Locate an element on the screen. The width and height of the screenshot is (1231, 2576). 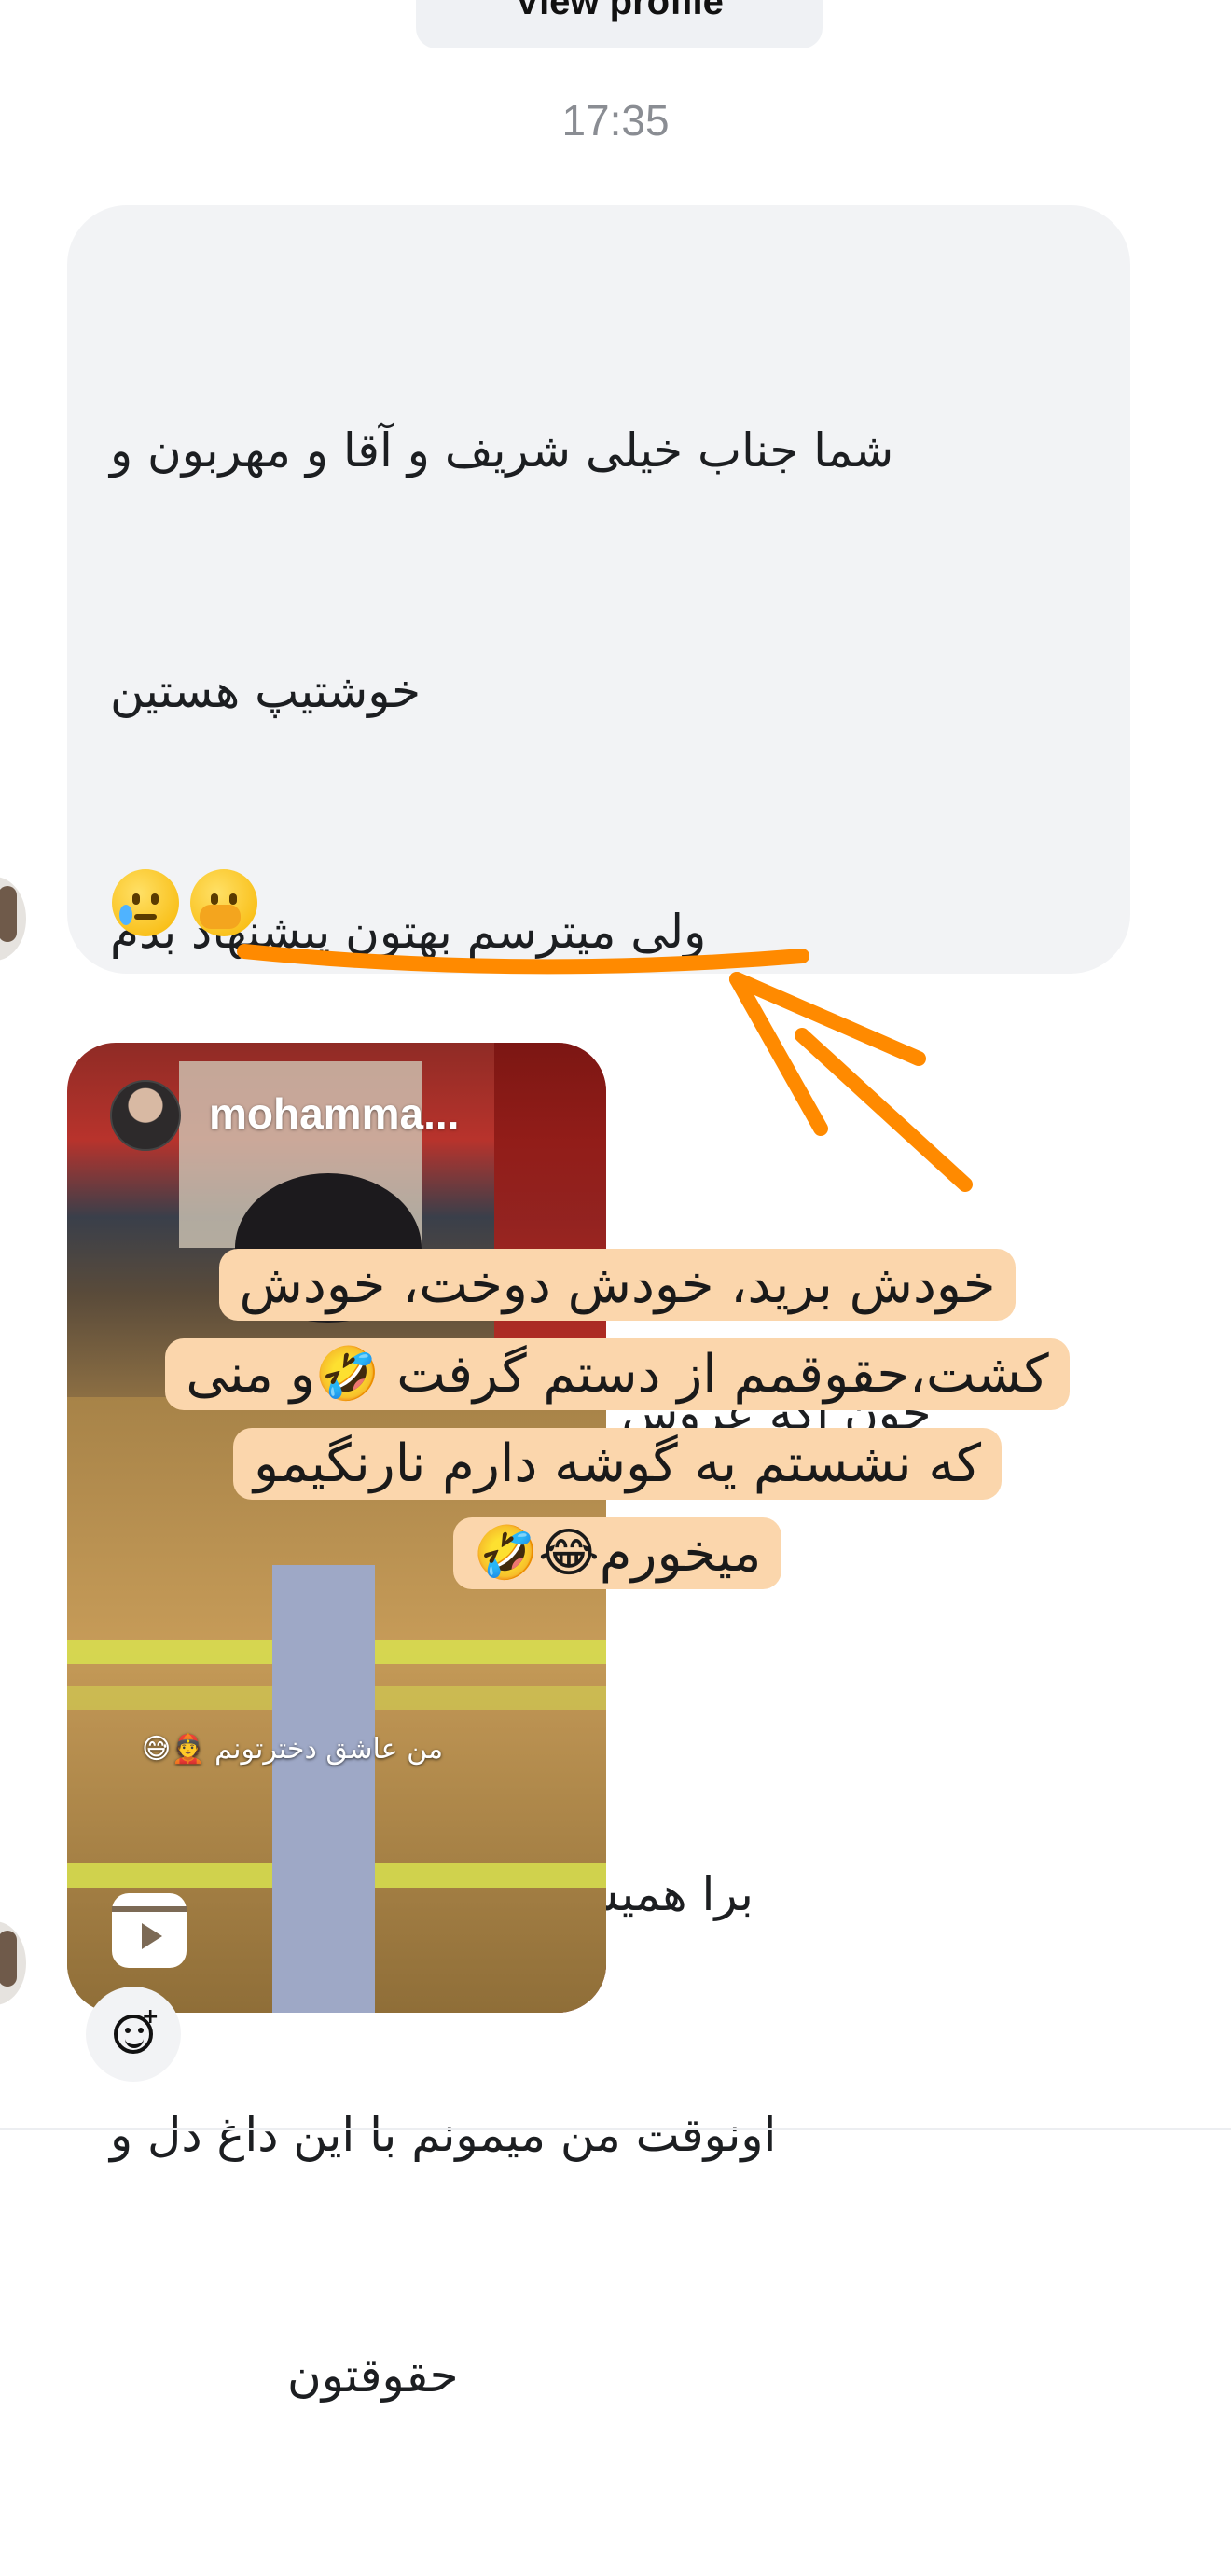
smiling-face-with-tear-icon is located at coordinates (145, 902).